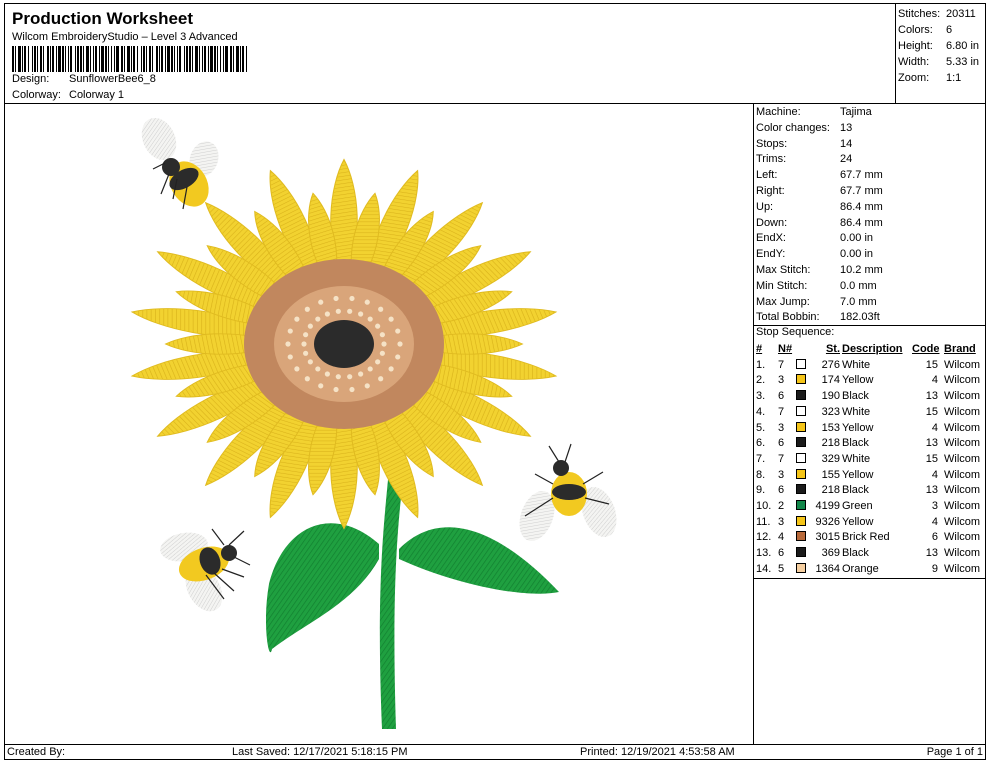 The width and height of the screenshot is (990, 762). I want to click on left-row: Left: 67.7 mm, so click(819, 175).